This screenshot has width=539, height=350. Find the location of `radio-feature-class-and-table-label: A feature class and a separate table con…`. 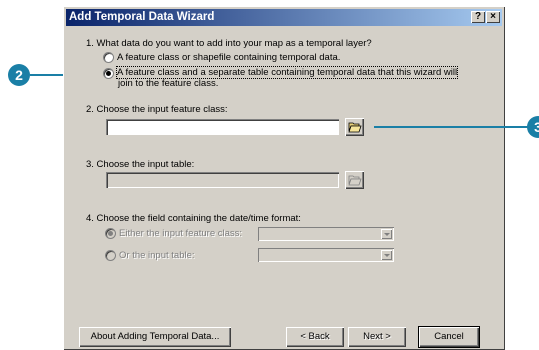

radio-feature-class-and-table-label: A feature class and a separate table con… is located at coordinates (287, 72).